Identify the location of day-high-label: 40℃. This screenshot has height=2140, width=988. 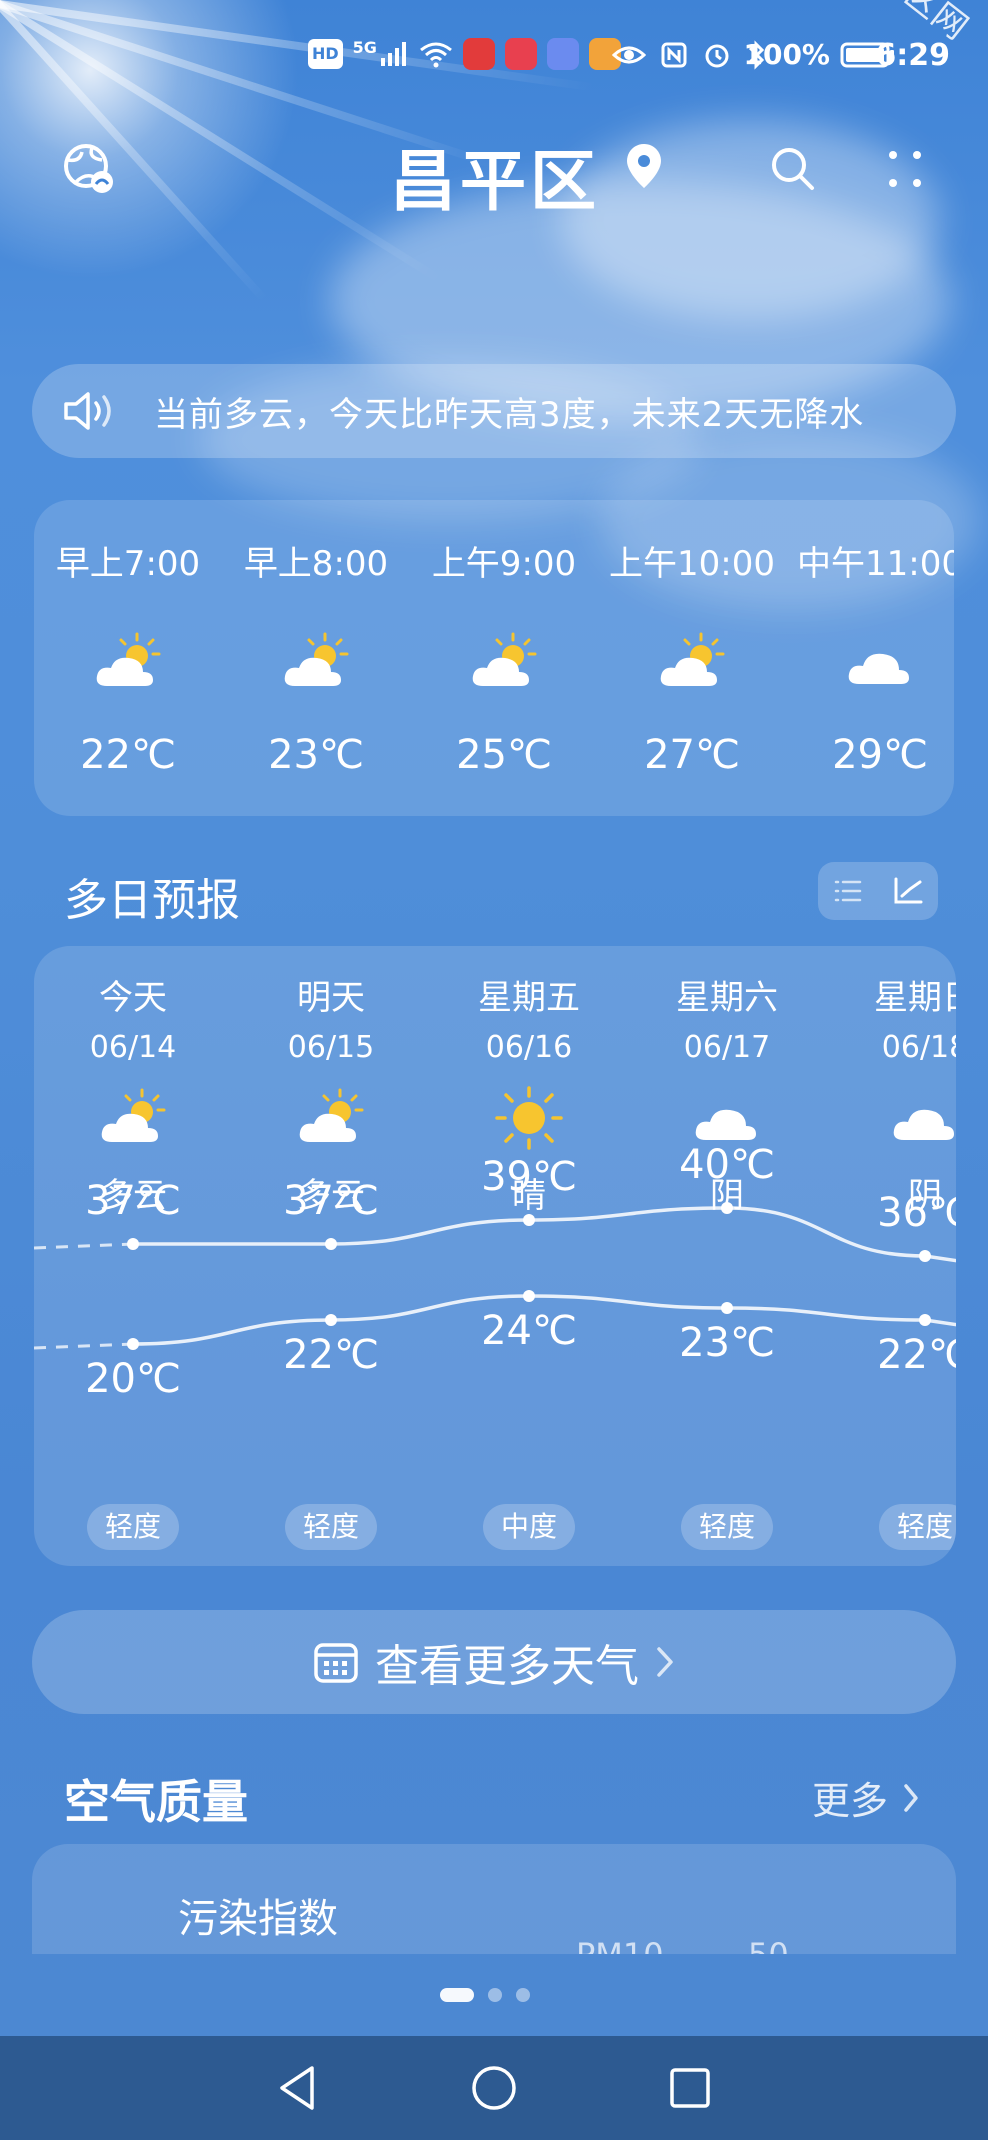
(727, 1165).